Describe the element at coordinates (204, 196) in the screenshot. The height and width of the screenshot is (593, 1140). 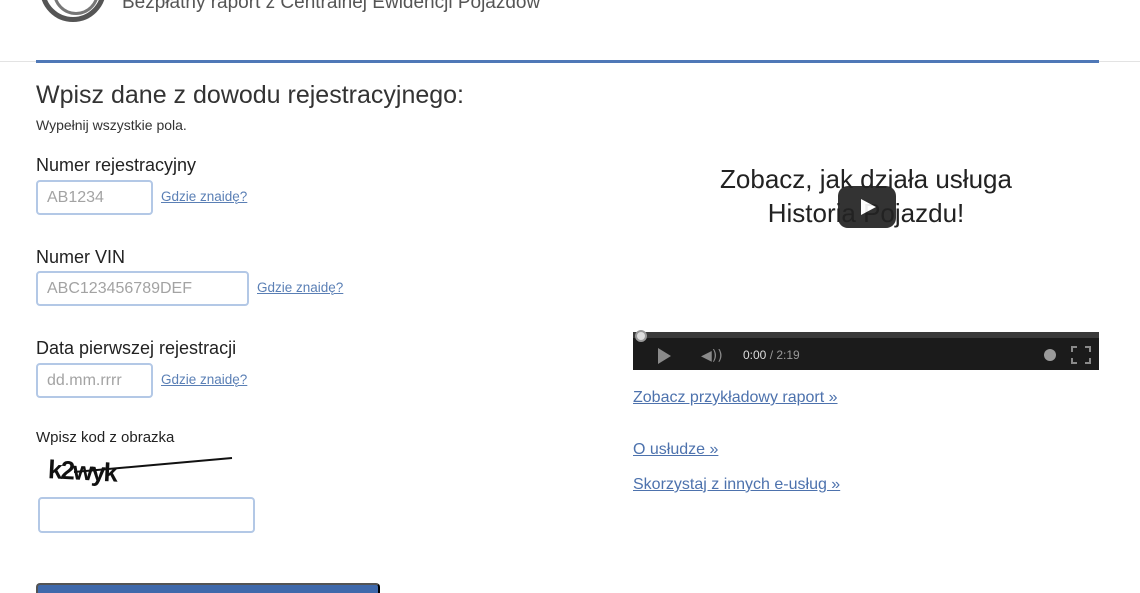
I see `registration-help-link: Gdzie znaidę?` at that location.